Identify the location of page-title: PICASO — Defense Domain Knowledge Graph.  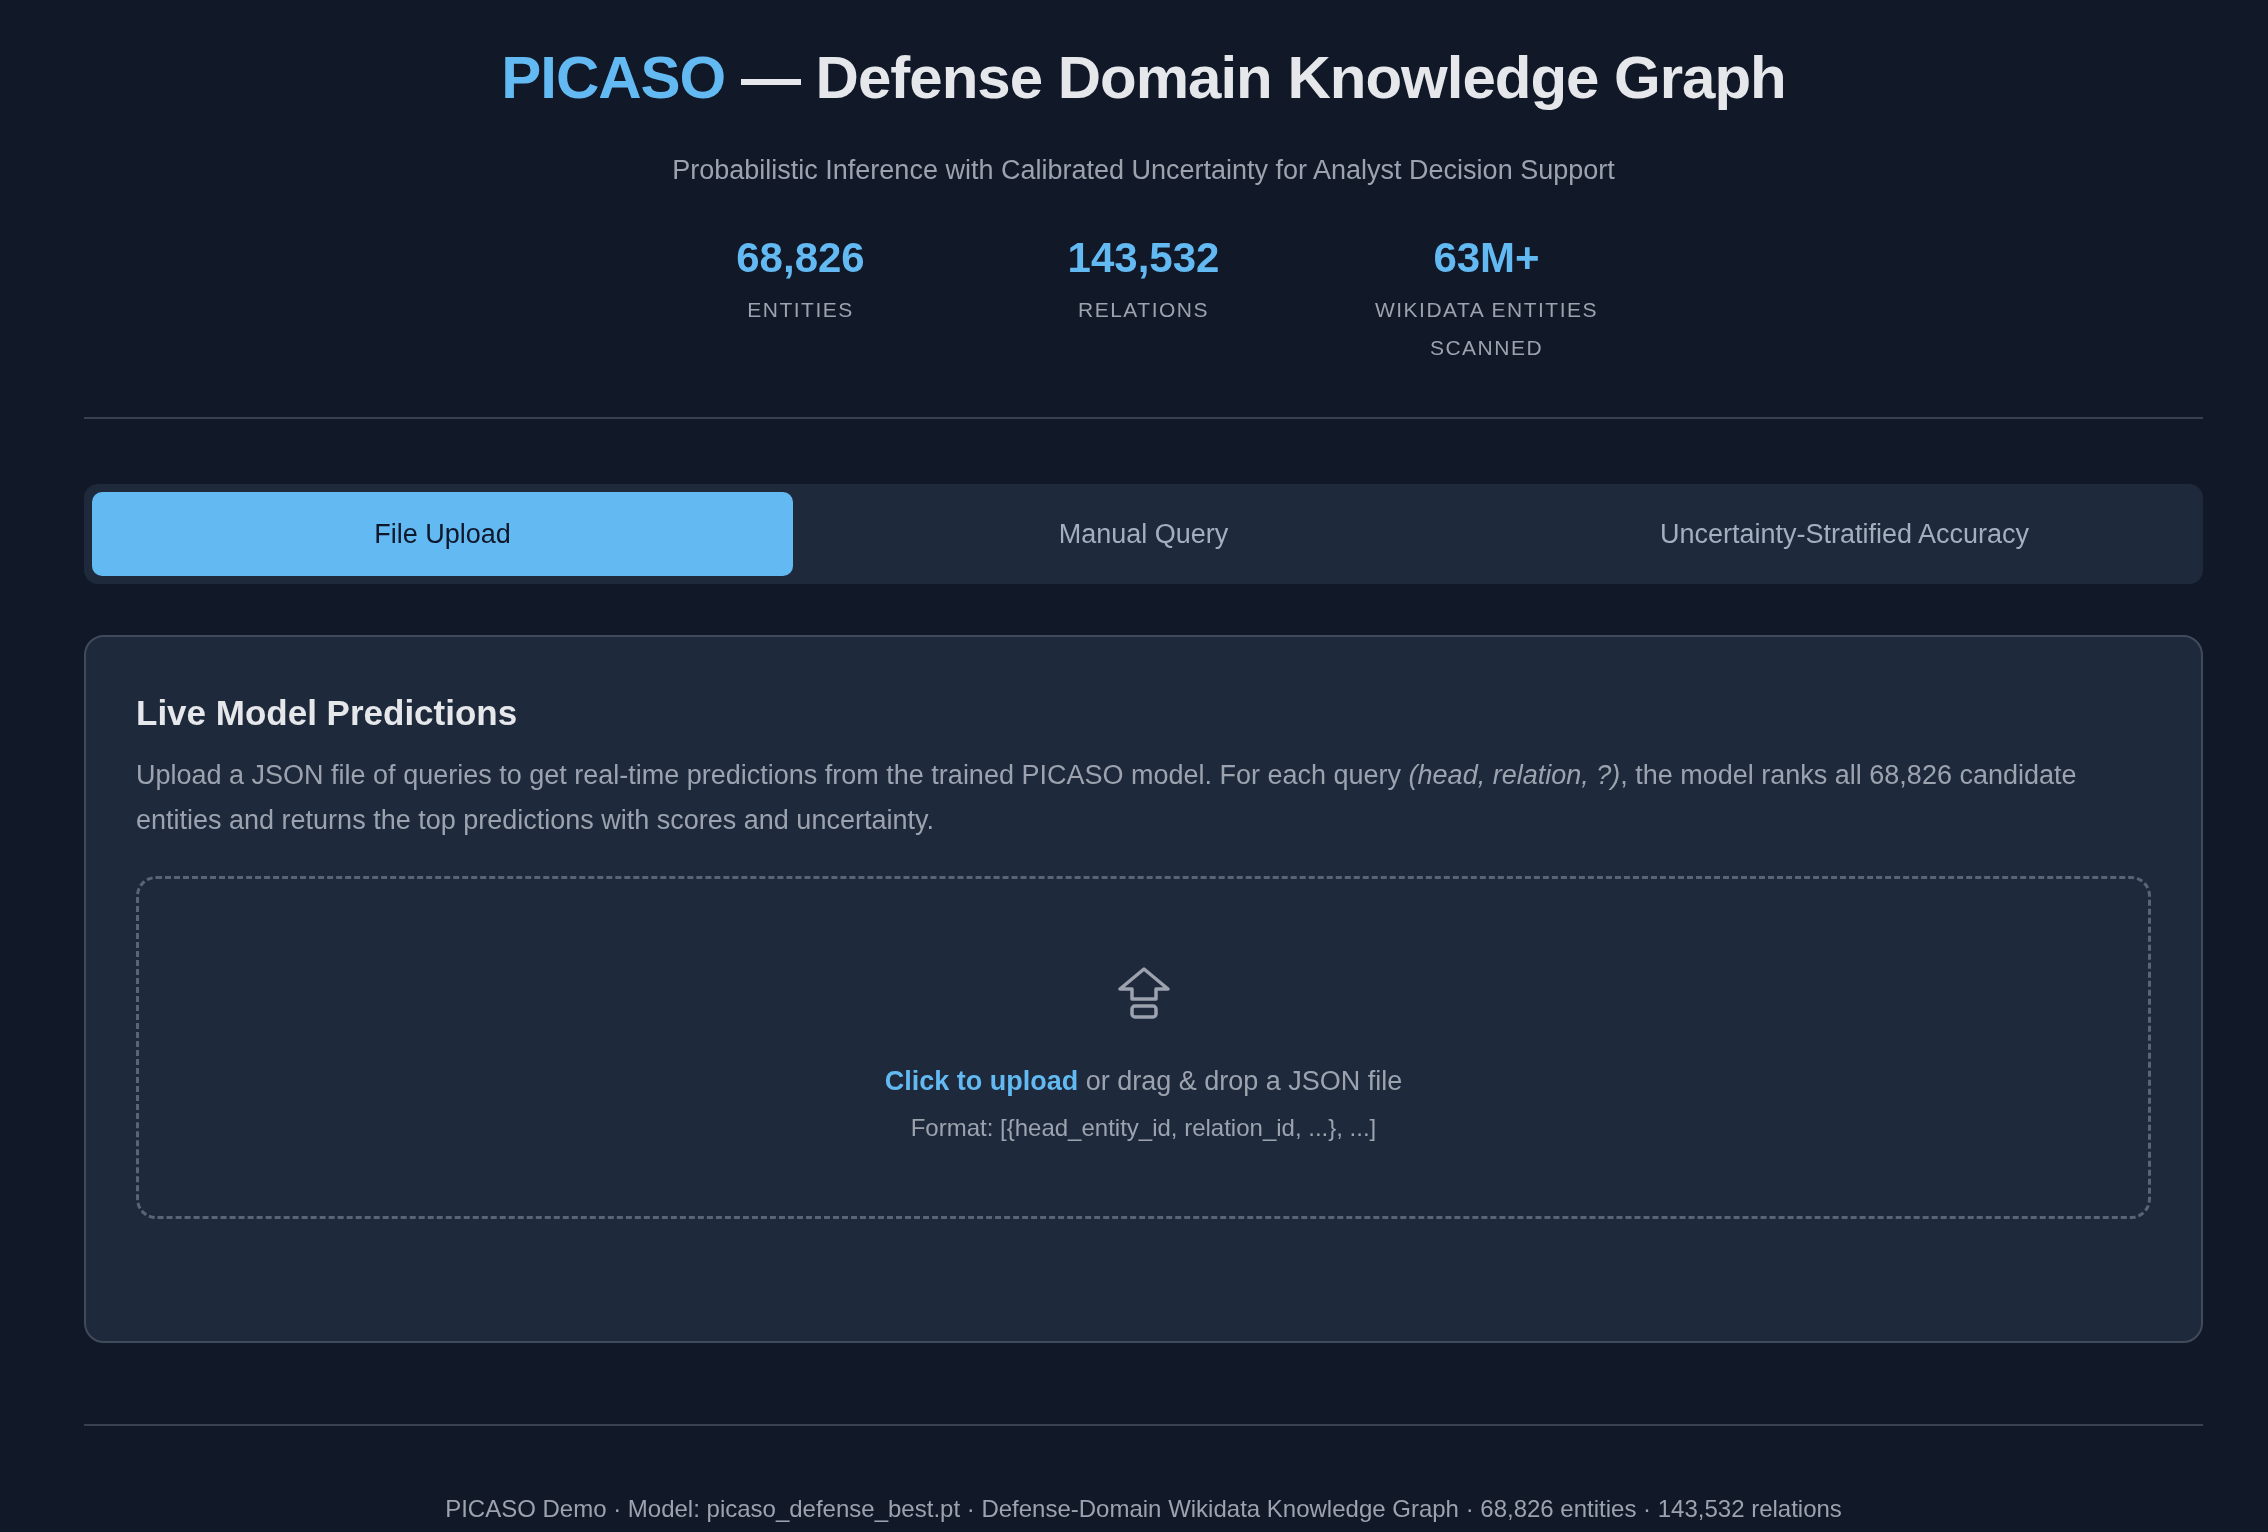
(1143, 78).